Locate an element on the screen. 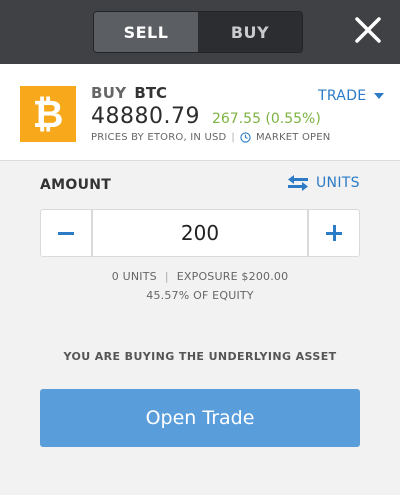  instrument-symbol: BTC is located at coordinates (151, 93).